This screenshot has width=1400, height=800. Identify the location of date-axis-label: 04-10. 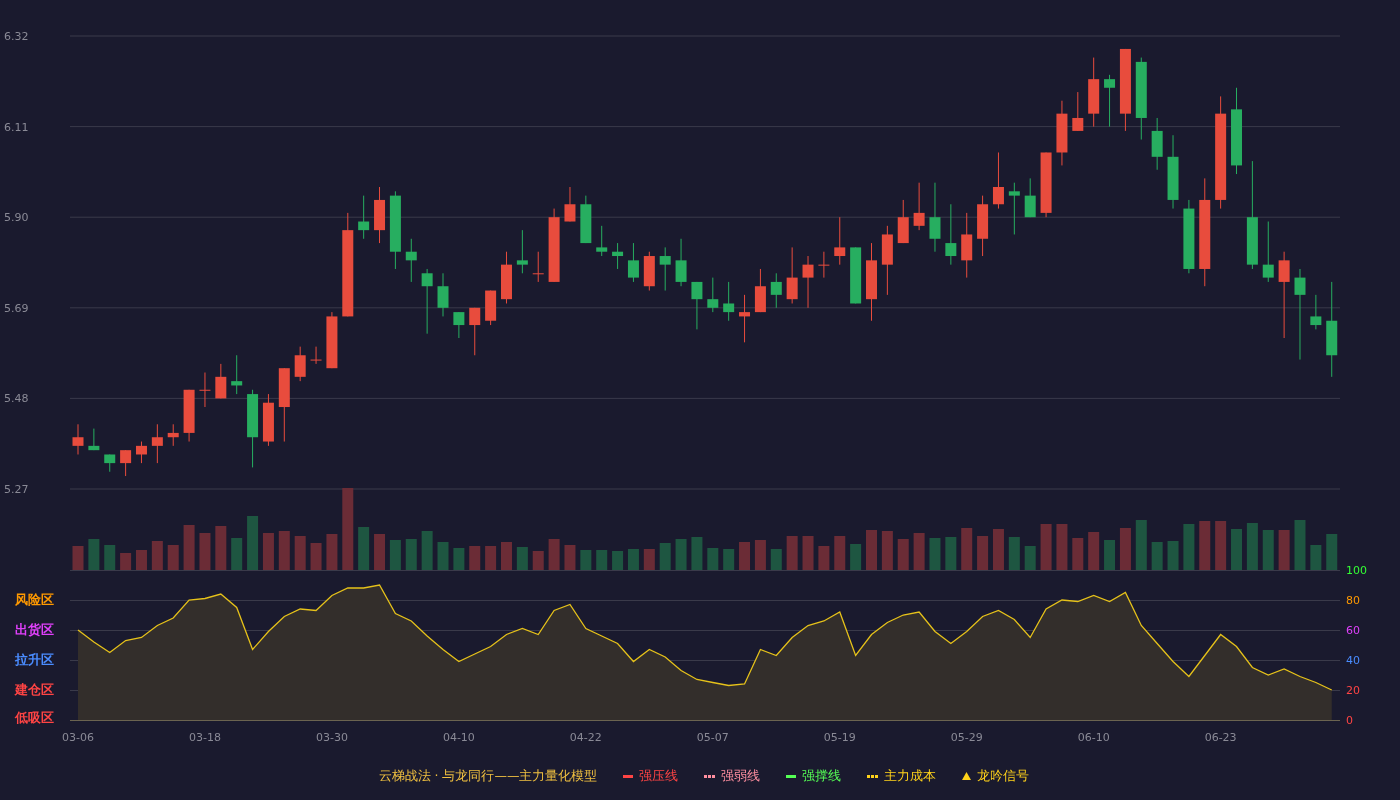
(458, 737).